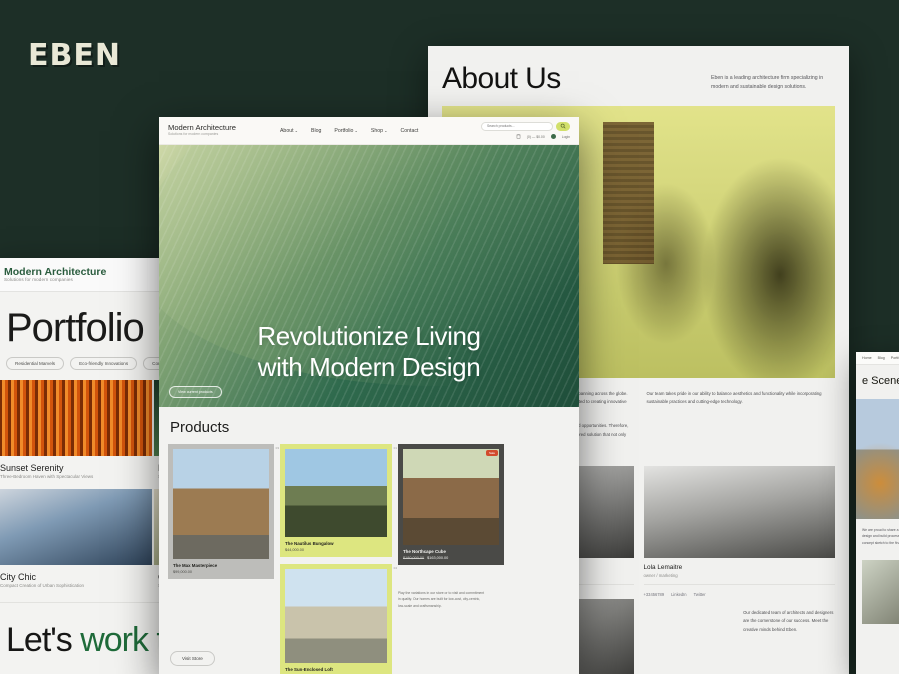  I want to click on product-index: 04, so click(395, 568).